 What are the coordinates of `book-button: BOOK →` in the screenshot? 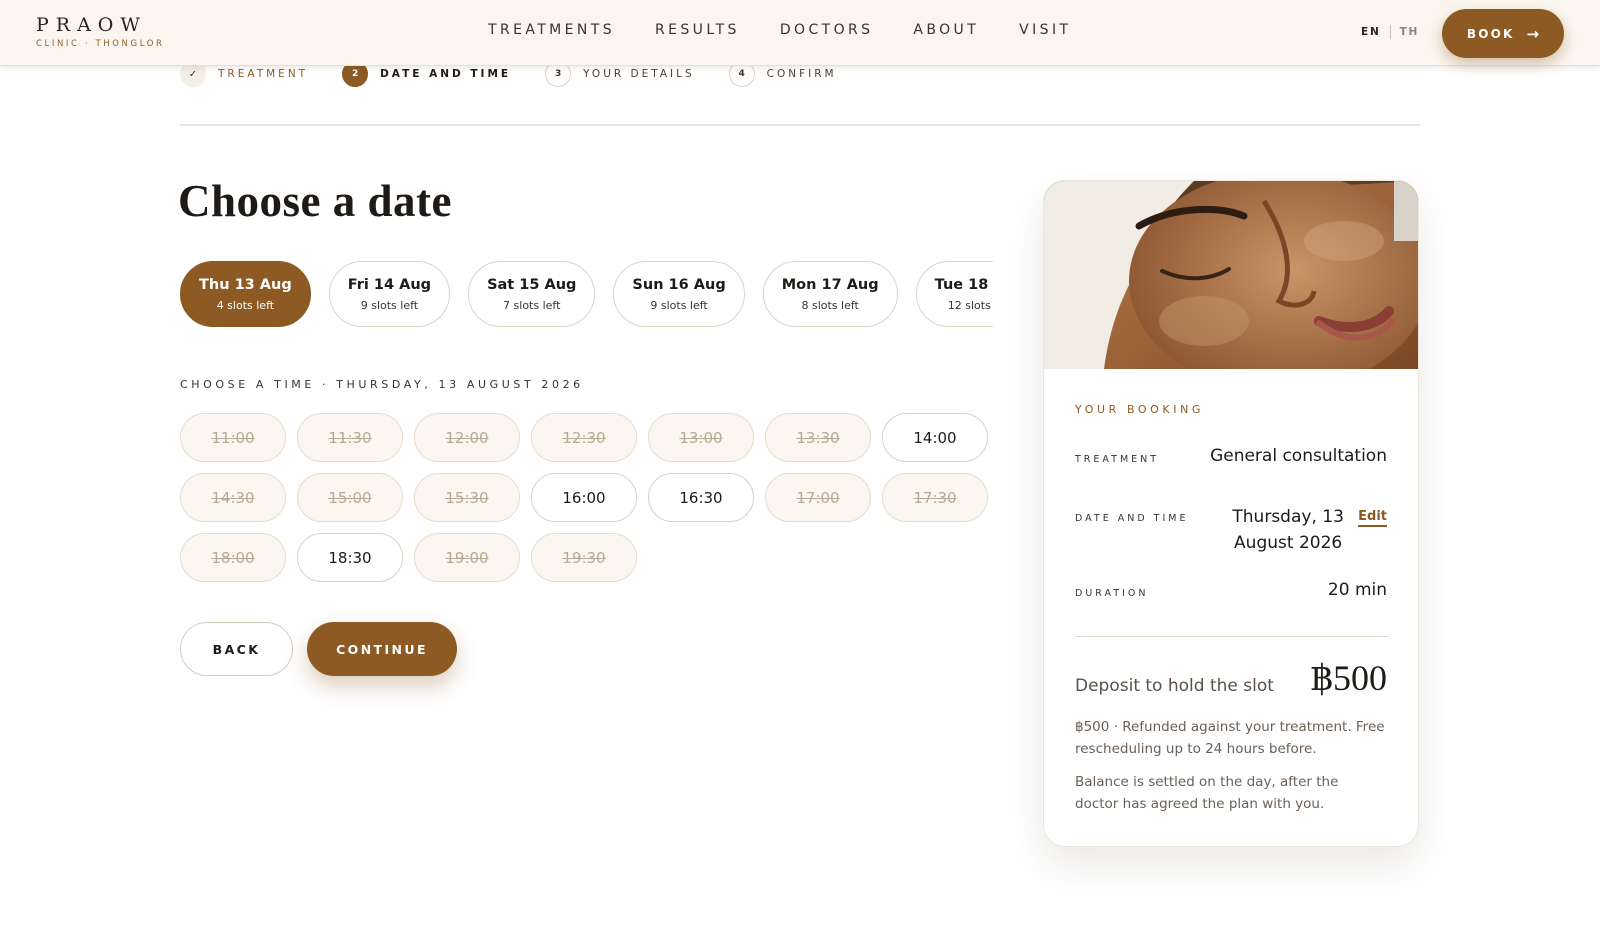 It's located at (1503, 33).